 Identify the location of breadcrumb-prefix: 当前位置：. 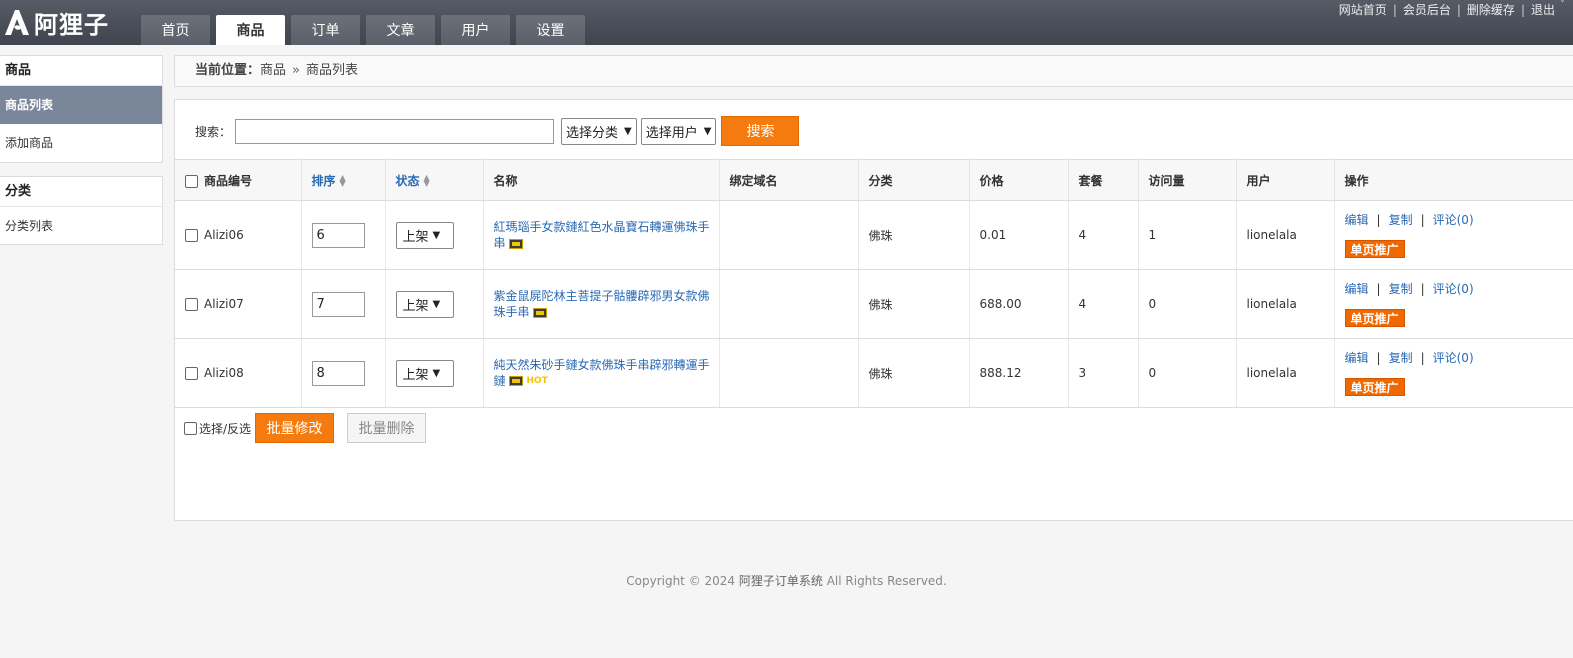
(228, 70).